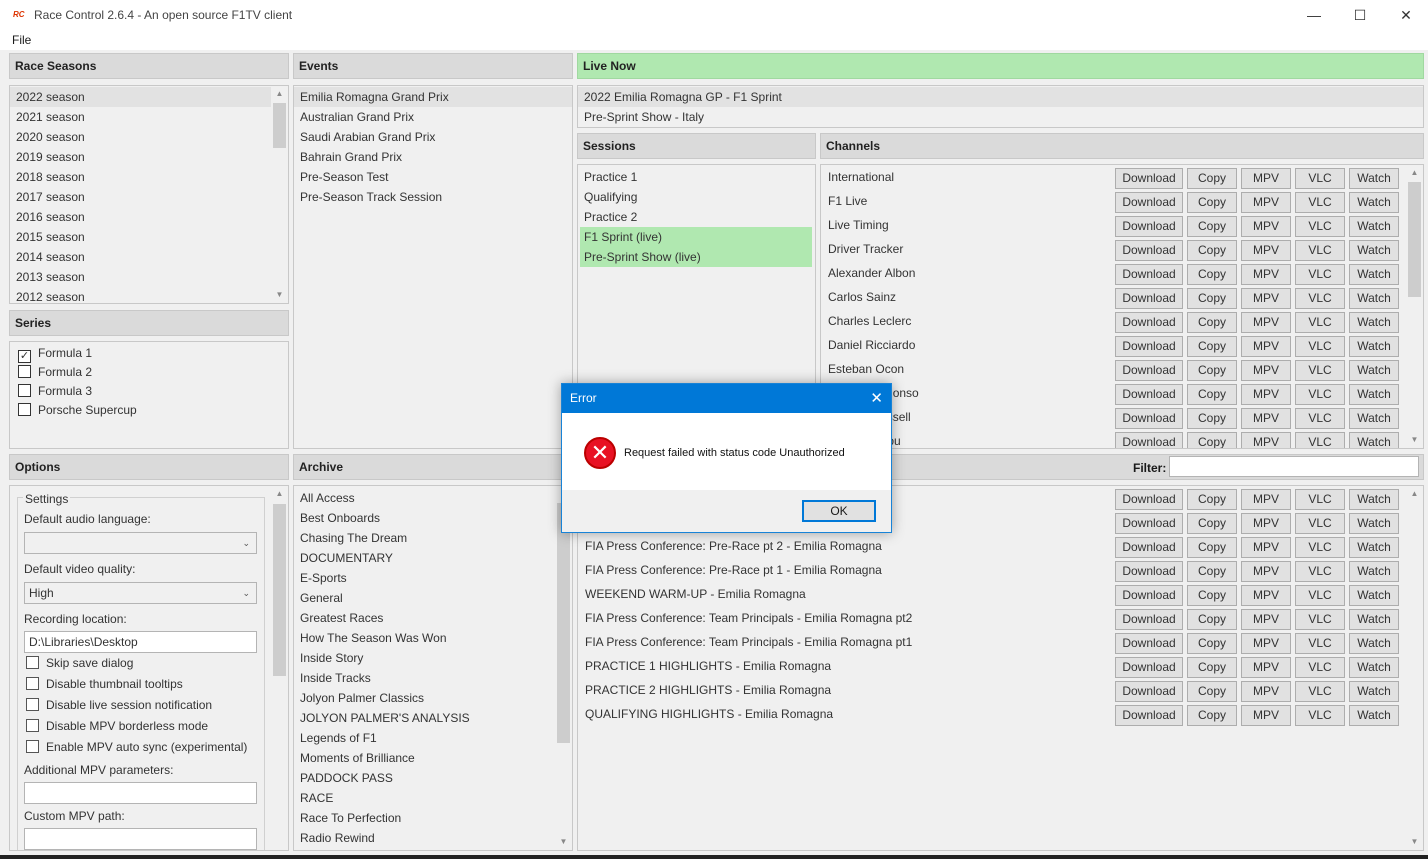 Image resolution: width=1428 pixels, height=859 pixels. Describe the element at coordinates (433, 498) in the screenshot. I see `archive-item: All Access` at that location.